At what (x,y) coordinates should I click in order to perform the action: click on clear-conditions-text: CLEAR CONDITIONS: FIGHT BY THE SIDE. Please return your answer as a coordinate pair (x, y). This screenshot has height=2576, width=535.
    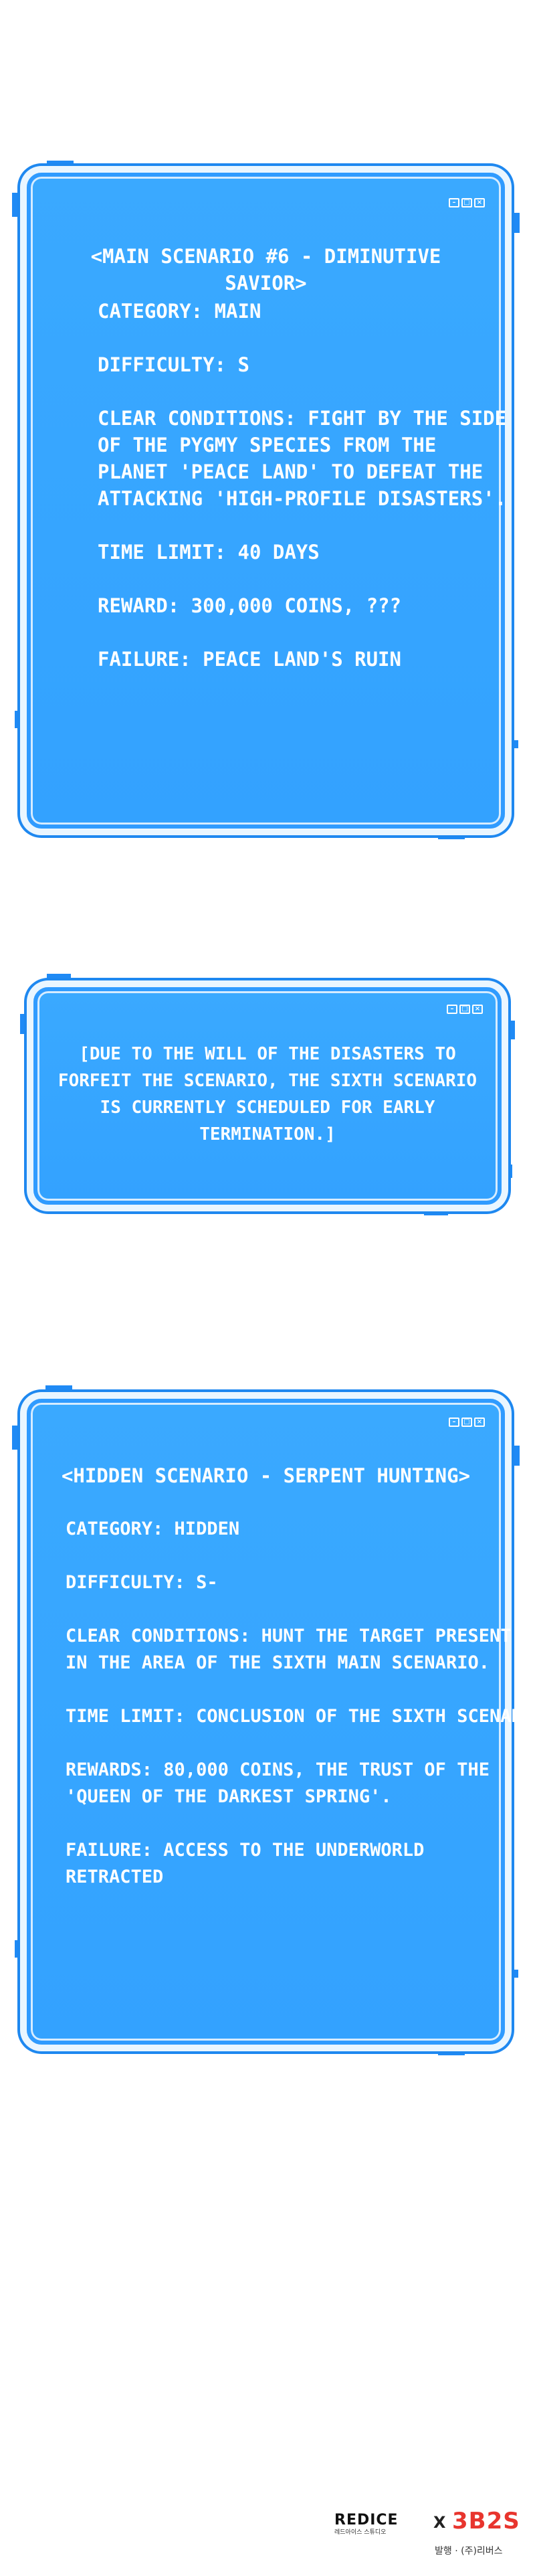
    Looking at the image, I should click on (302, 419).